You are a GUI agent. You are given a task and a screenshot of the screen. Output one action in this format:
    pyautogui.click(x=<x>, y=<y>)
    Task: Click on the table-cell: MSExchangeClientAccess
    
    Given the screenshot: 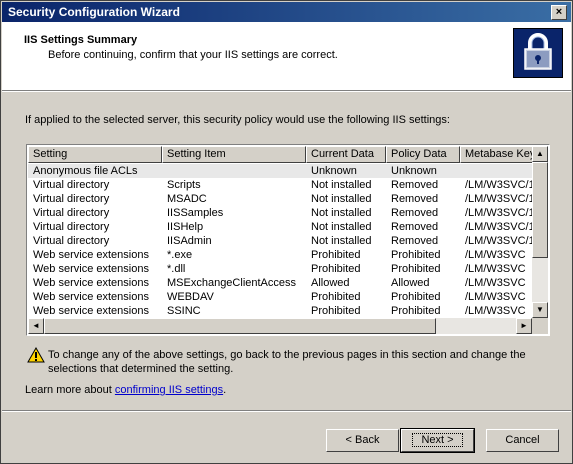 What is the action you would take?
    pyautogui.click(x=232, y=283)
    